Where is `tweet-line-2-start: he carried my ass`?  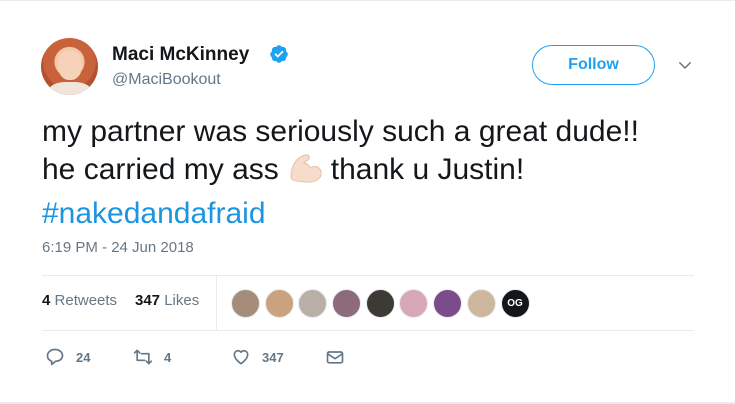
tweet-line-2-start: he carried my ass is located at coordinates (160, 169).